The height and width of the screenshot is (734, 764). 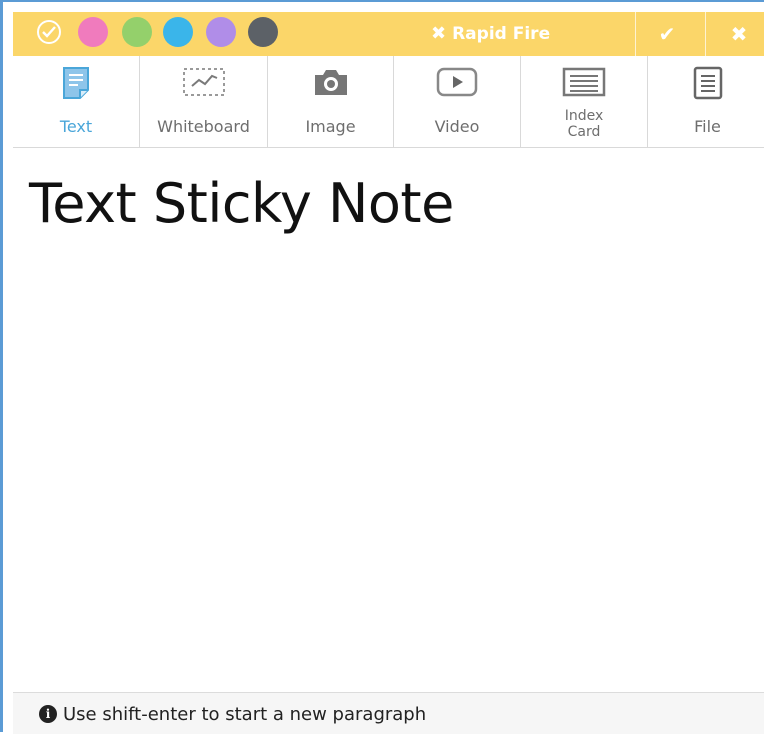 I want to click on close-button: ✖, so click(x=736, y=34).